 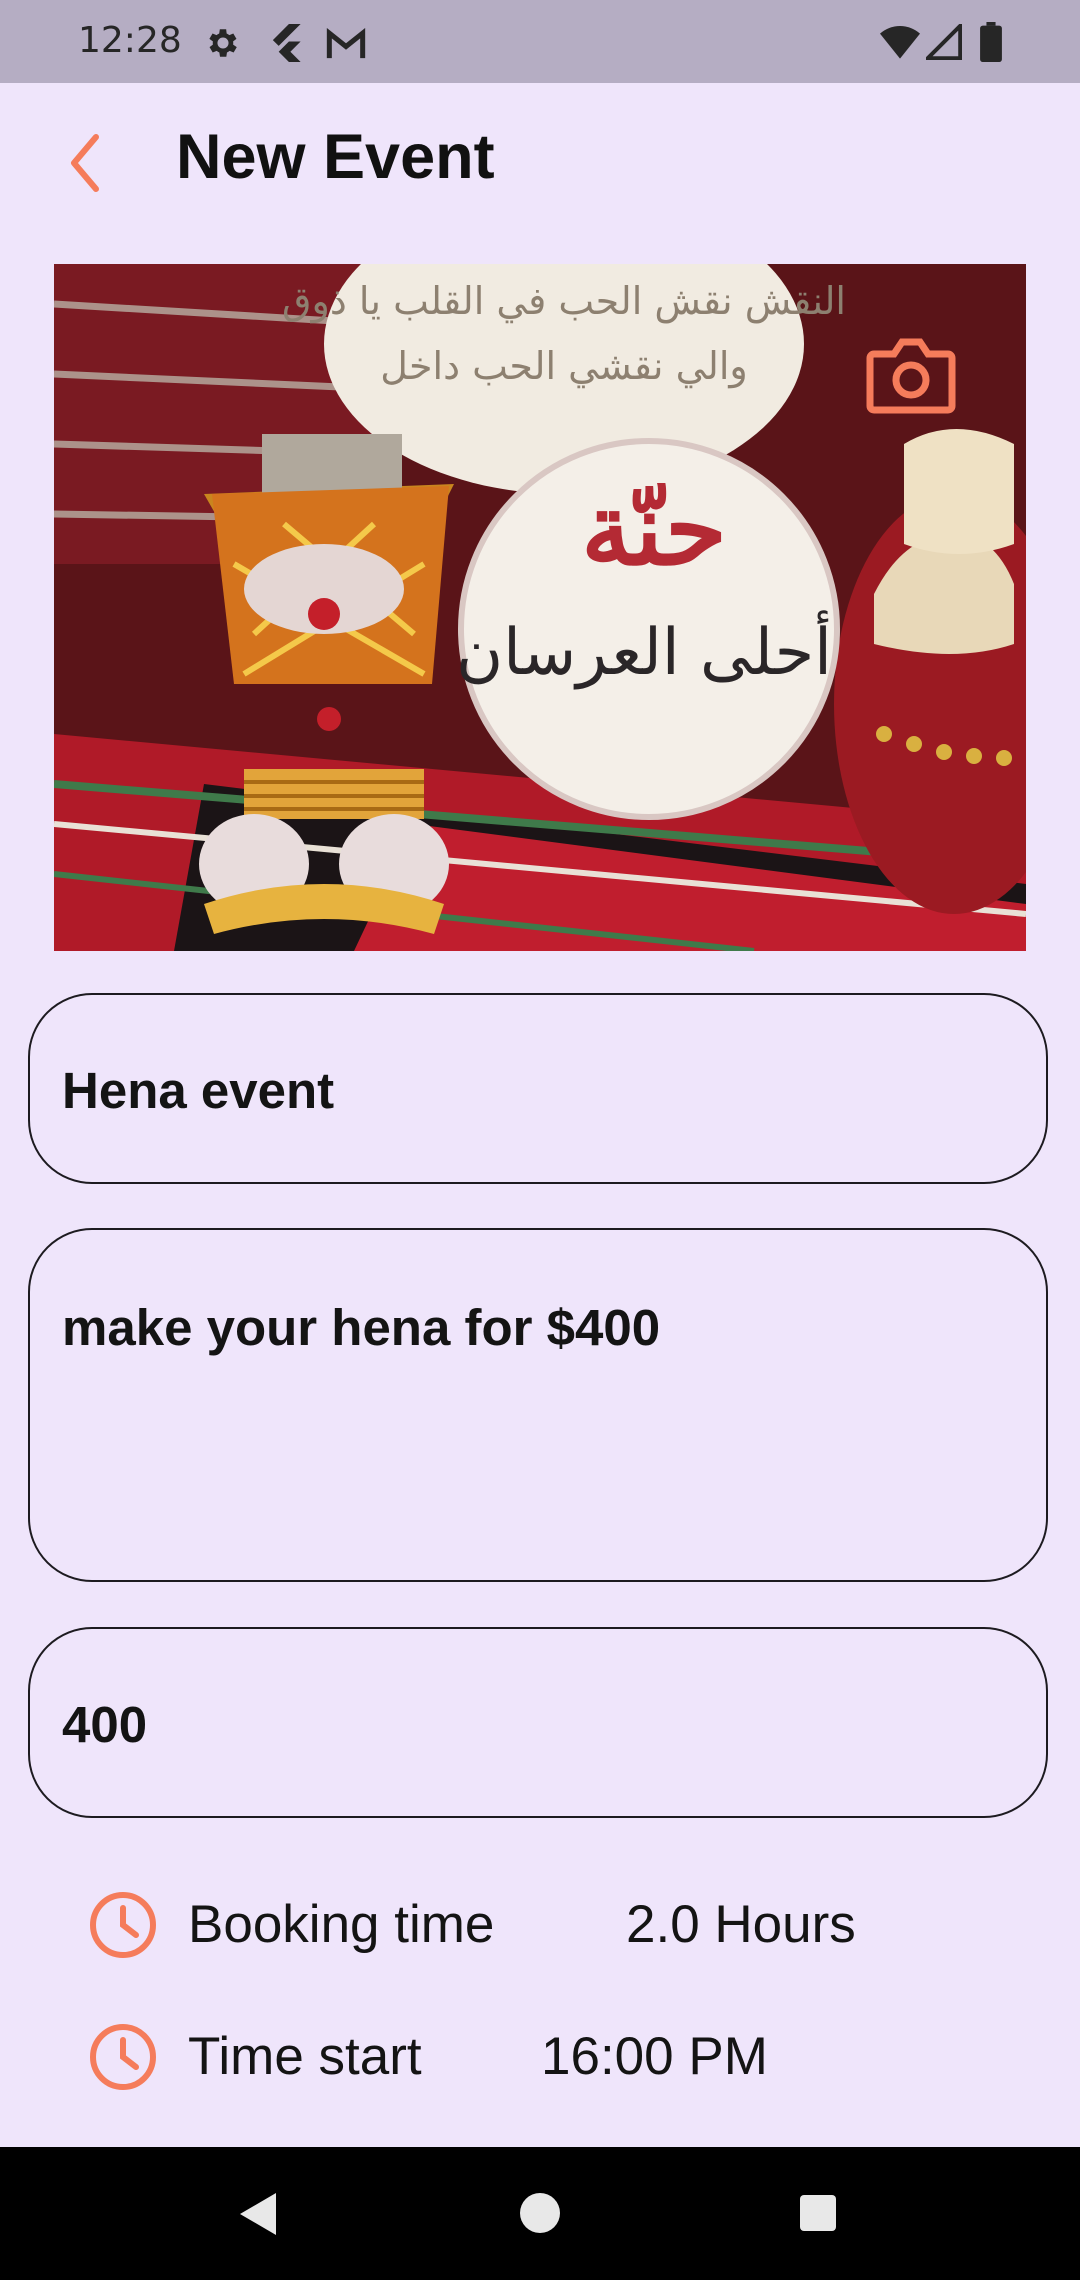 What do you see at coordinates (223, 43) in the screenshot?
I see `gear-icon` at bounding box center [223, 43].